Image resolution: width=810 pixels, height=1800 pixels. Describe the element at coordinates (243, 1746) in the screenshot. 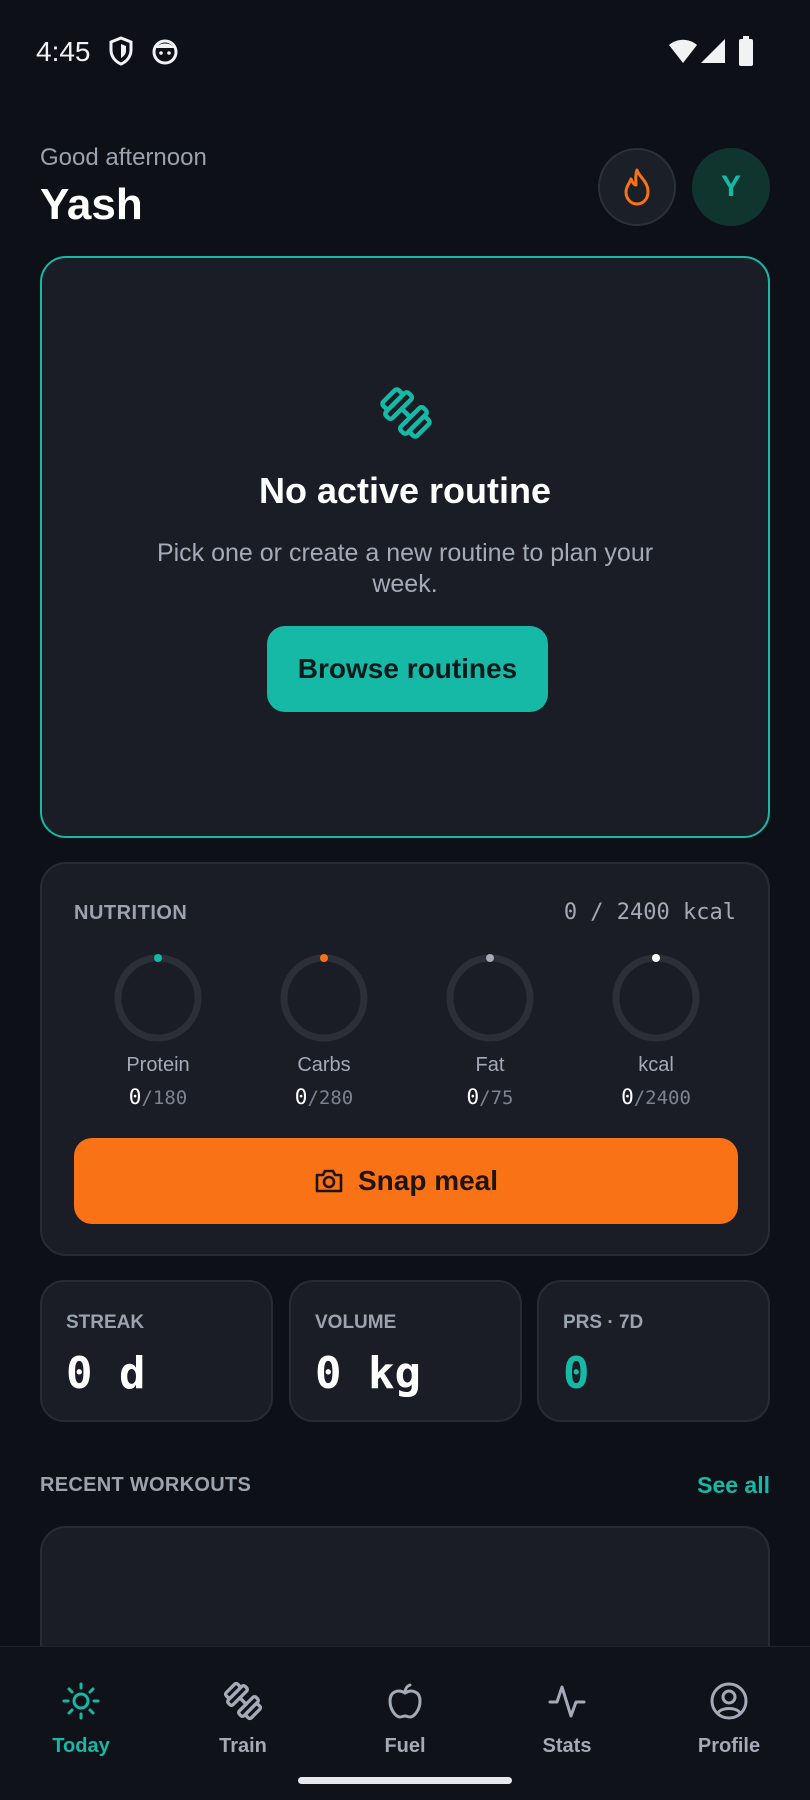

I see `nav-label: Train` at that location.